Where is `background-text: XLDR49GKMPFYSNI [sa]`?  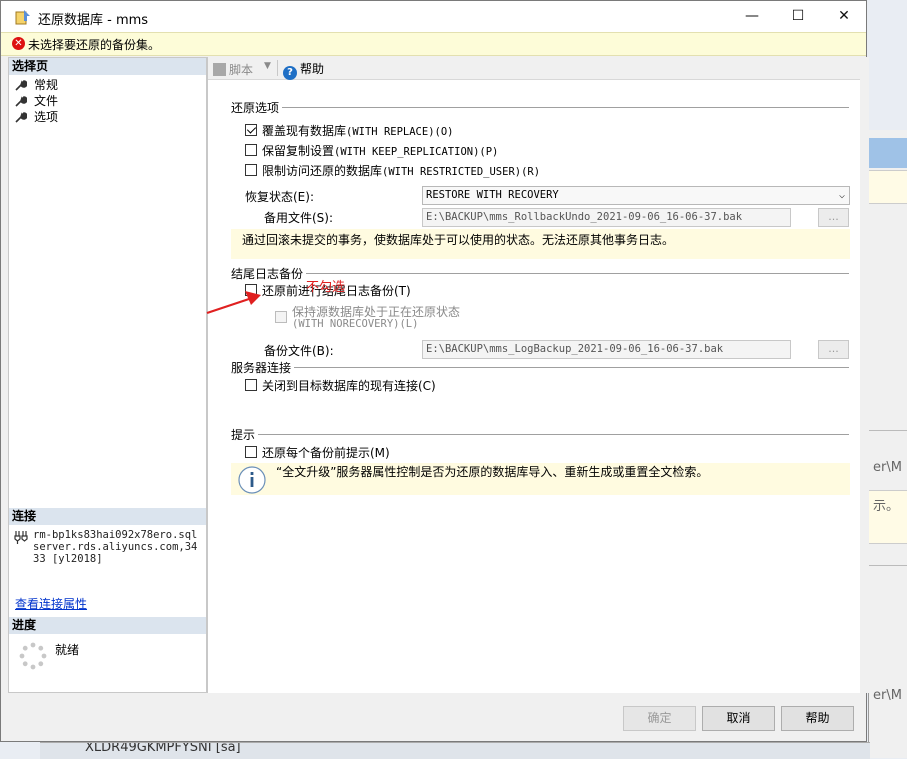
background-text: XLDR49GKMPFYSNI [sa] is located at coordinates (163, 748).